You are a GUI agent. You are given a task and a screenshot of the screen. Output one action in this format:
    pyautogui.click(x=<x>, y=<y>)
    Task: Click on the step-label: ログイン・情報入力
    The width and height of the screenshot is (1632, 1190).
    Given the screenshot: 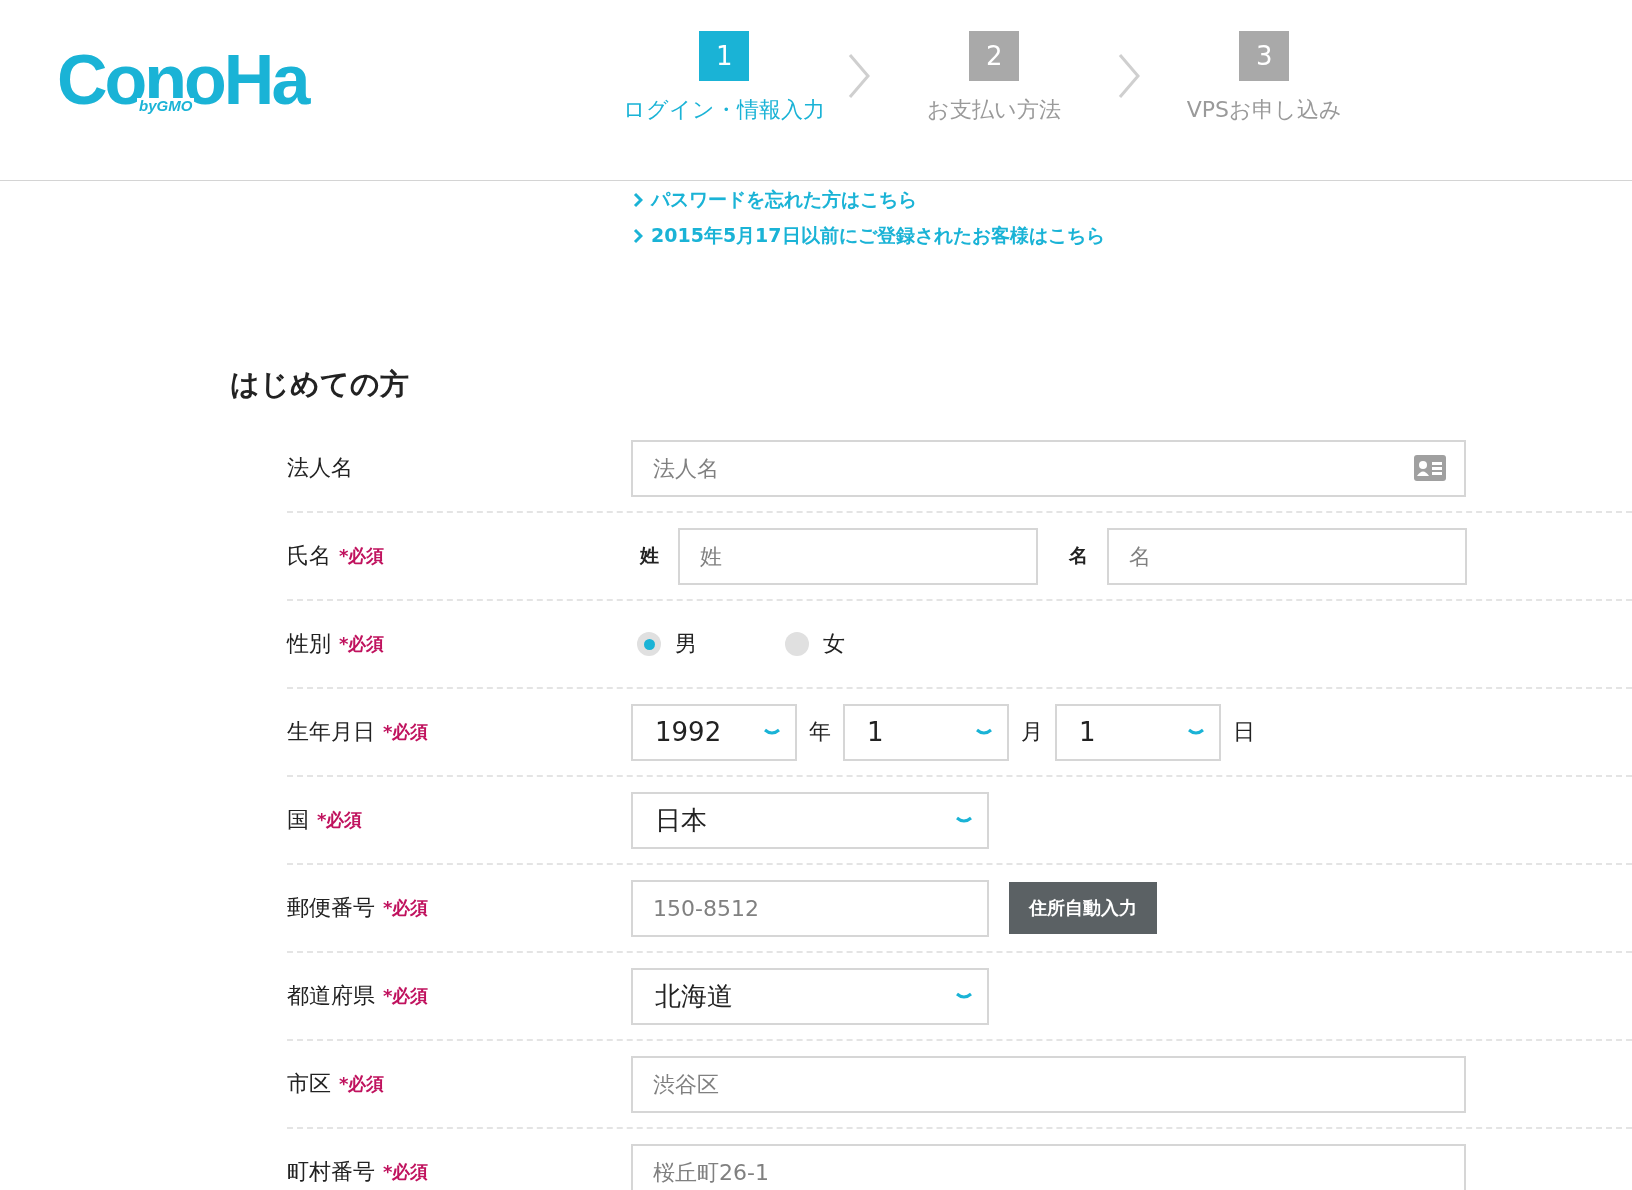 What is the action you would take?
    pyautogui.click(x=724, y=110)
    